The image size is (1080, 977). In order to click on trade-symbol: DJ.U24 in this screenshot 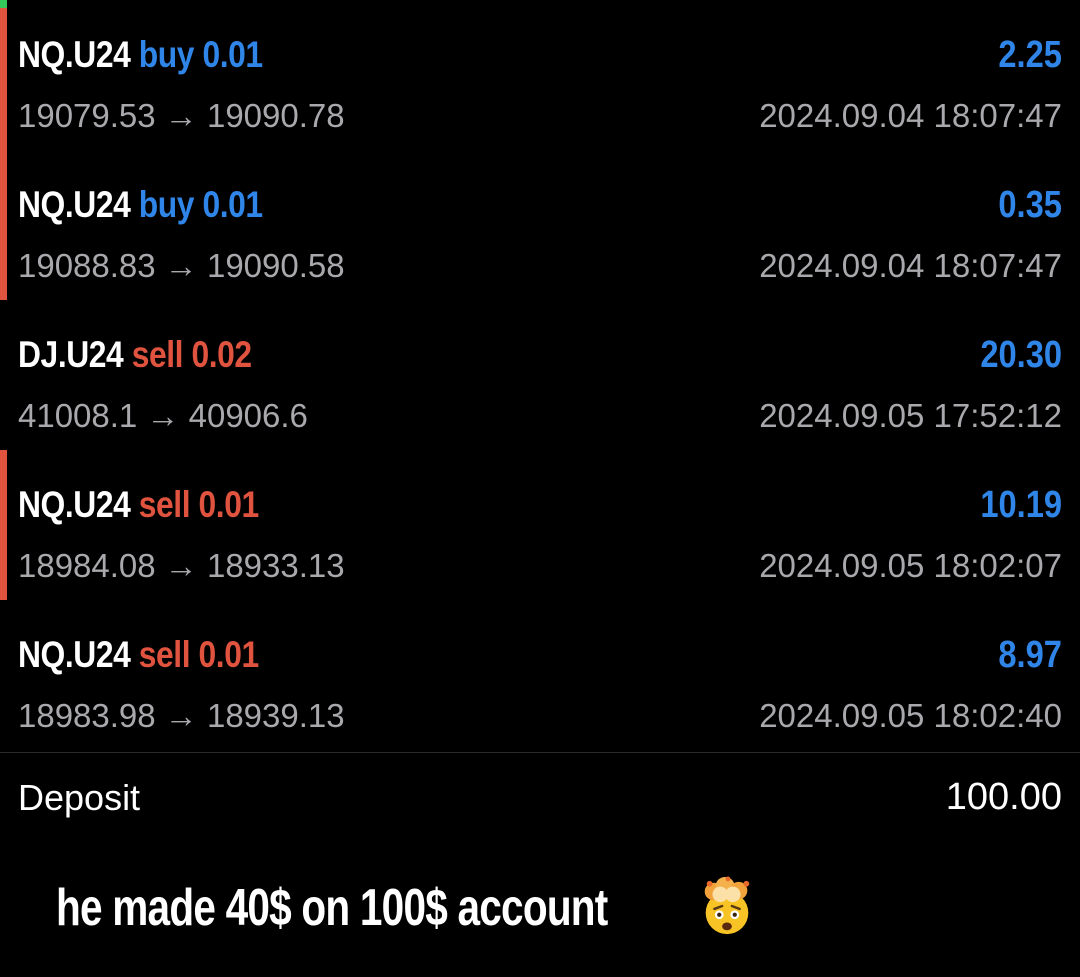, I will do `click(71, 354)`.